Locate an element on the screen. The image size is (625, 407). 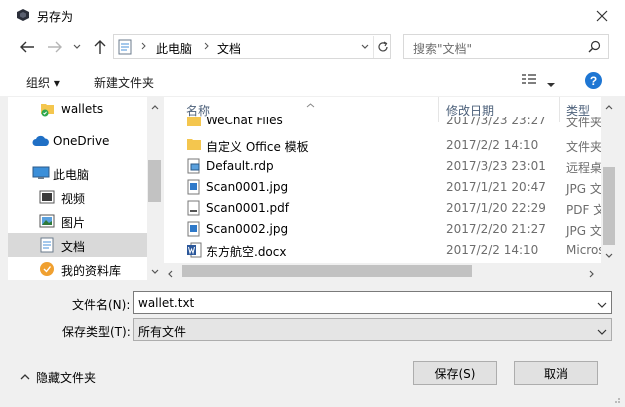
file-name: Scan0001.jpg is located at coordinates (247, 187).